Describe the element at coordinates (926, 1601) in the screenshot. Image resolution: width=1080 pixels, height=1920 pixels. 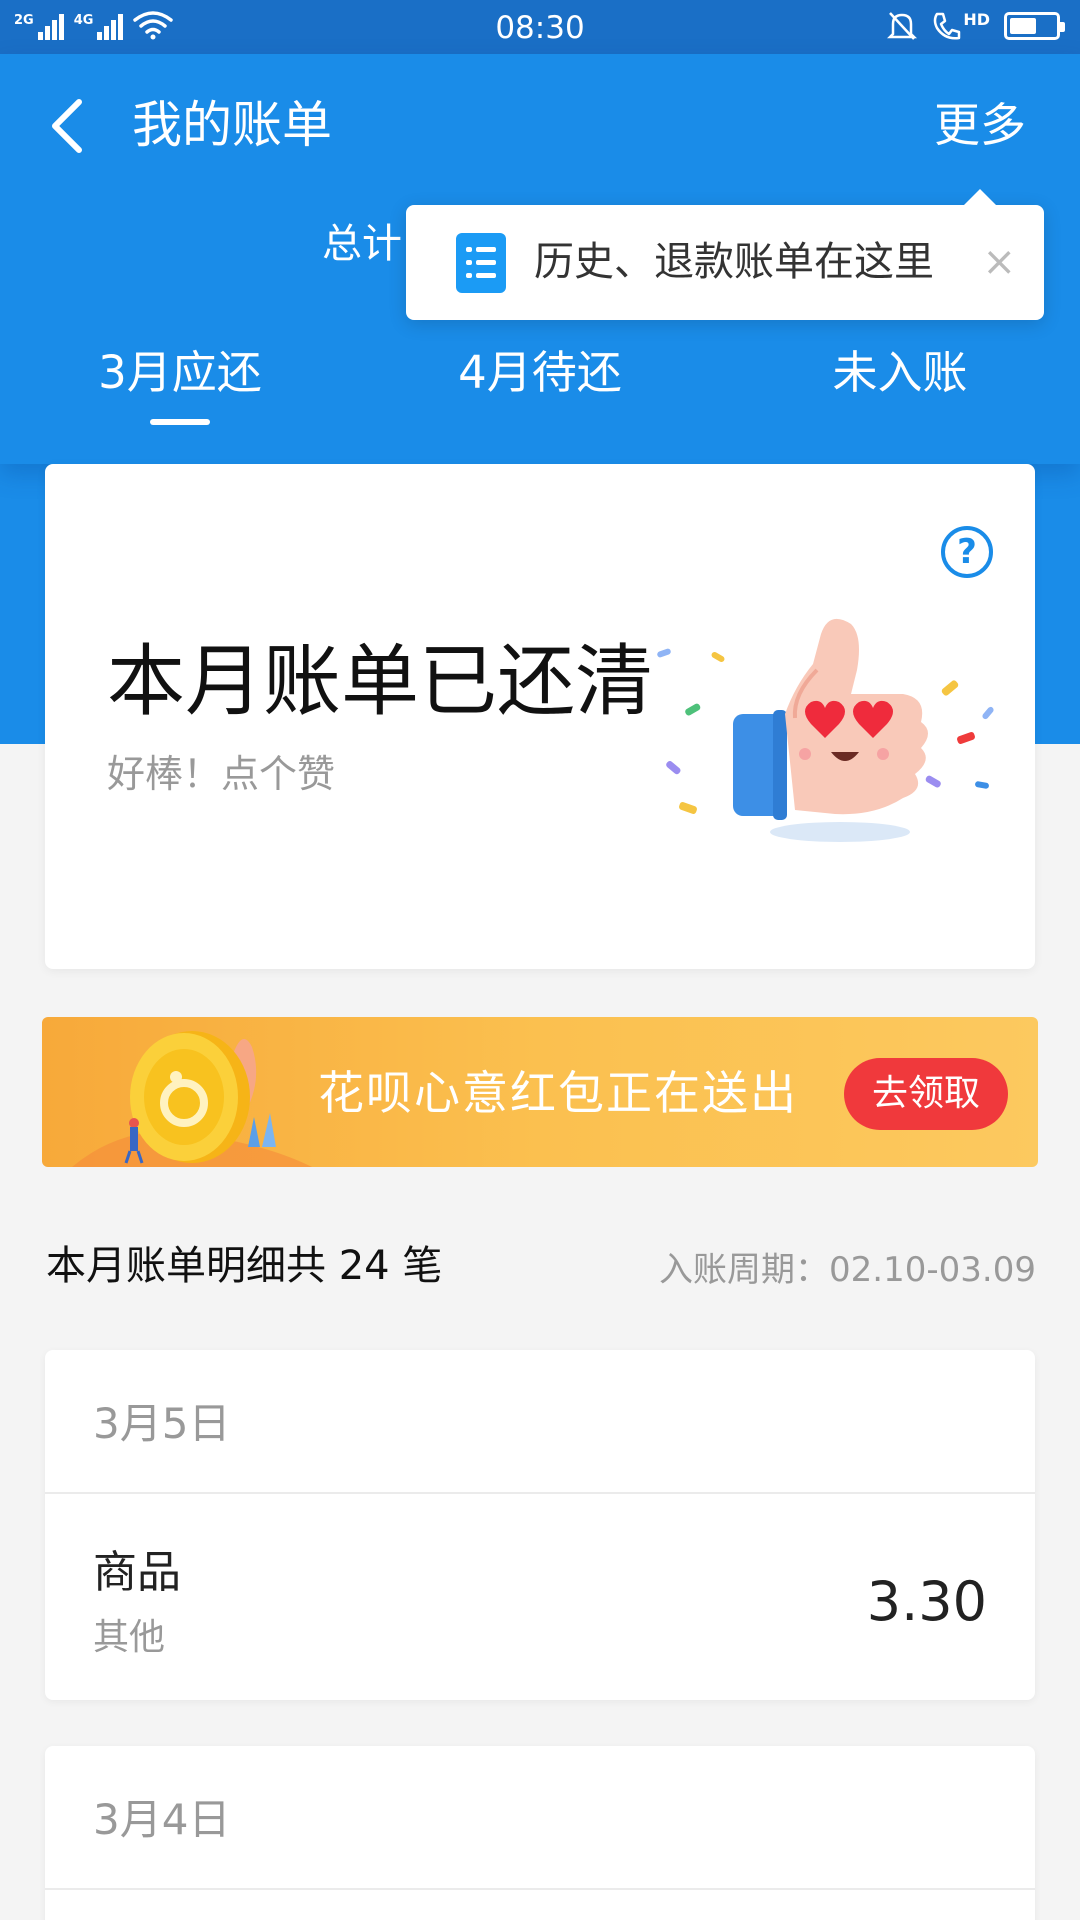
I see `transaction-amount: 3.30` at that location.